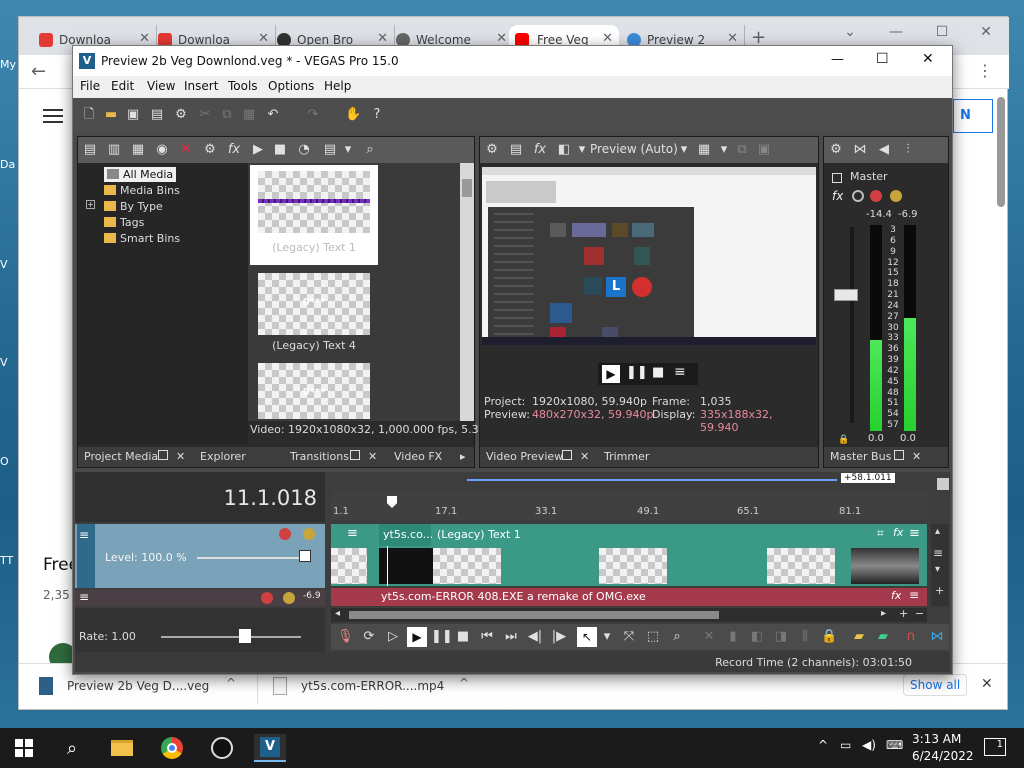 This screenshot has width=1024, height=768. I want to click on text-event-thumbnails, so click(629, 566).